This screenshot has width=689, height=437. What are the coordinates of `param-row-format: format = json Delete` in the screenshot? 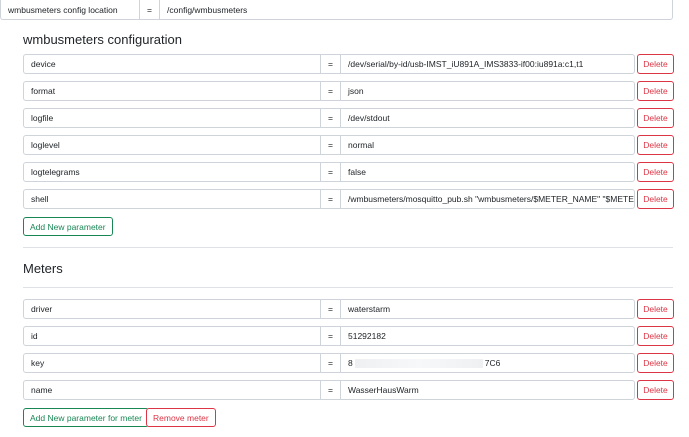 It's located at (348, 91).